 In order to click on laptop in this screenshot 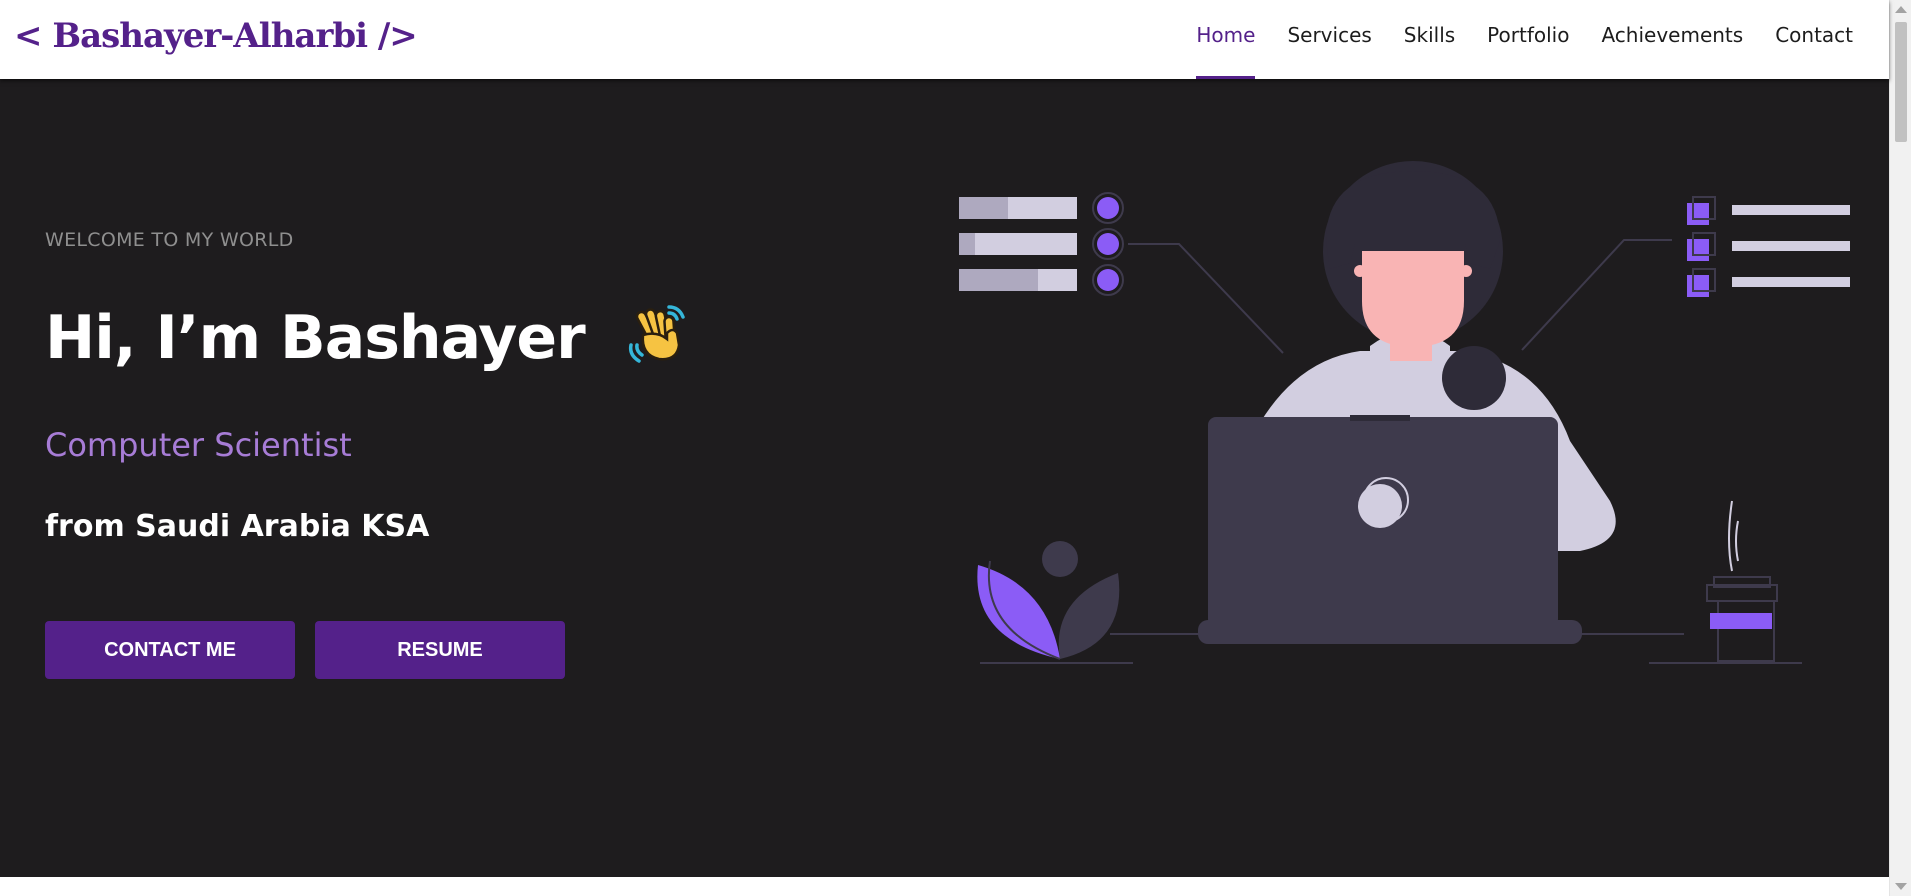, I will do `click(1390, 529)`.